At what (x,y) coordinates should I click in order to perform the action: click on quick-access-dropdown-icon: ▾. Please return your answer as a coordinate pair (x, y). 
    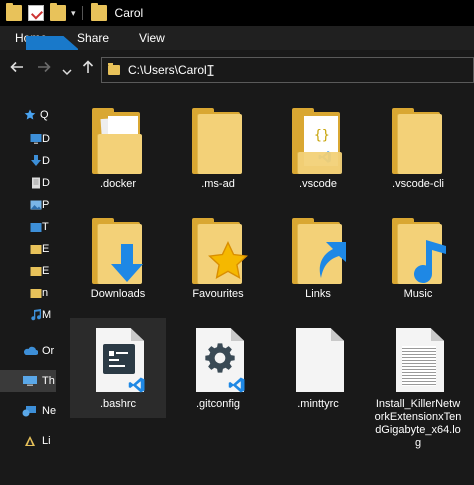
    Looking at the image, I should click on (73, 13).